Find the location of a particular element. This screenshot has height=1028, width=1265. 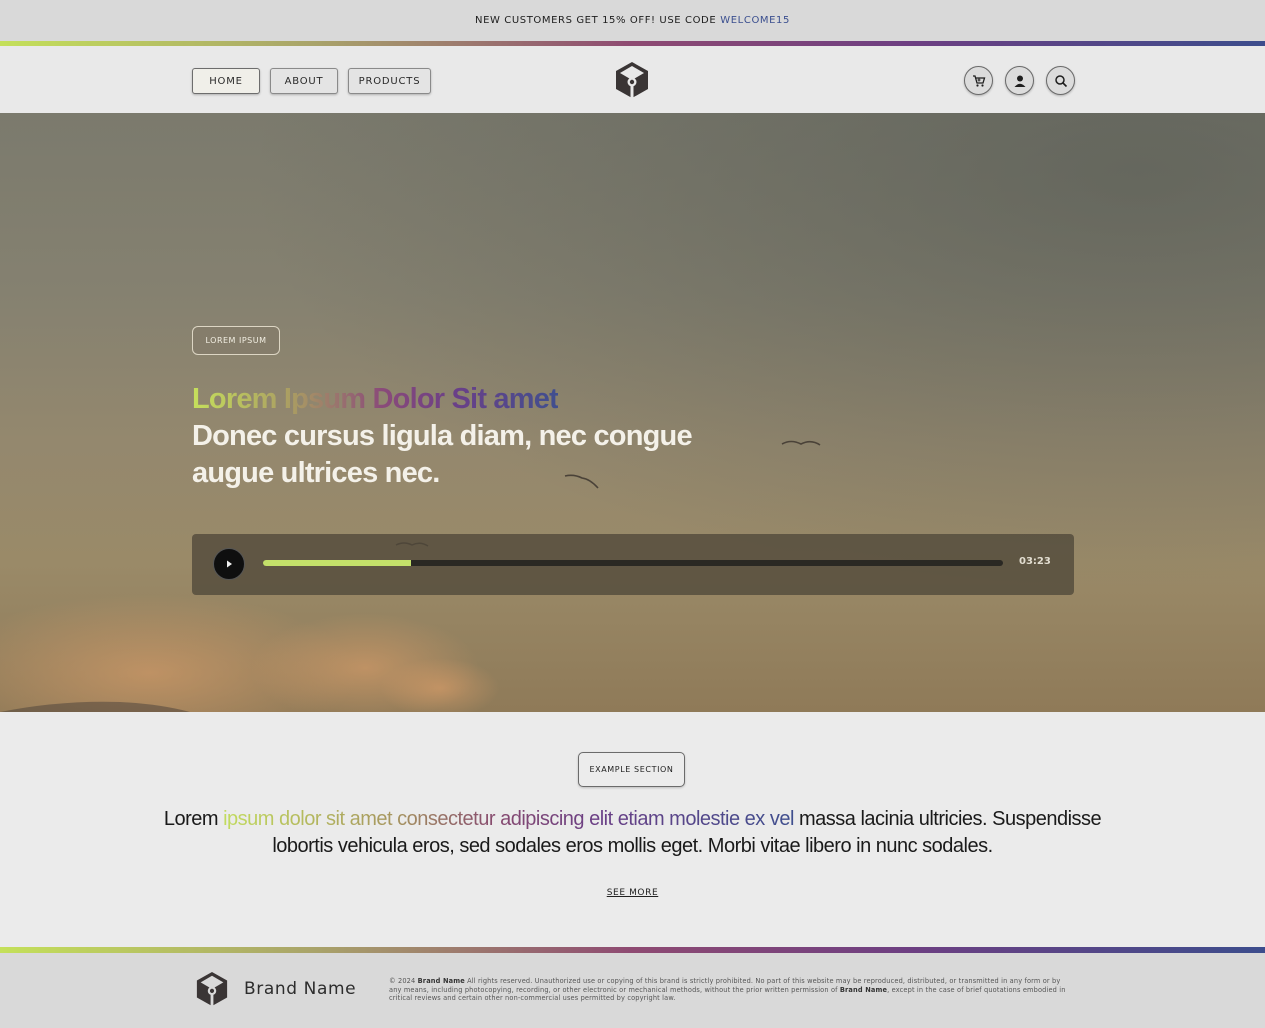

cart-icon is located at coordinates (978, 80).